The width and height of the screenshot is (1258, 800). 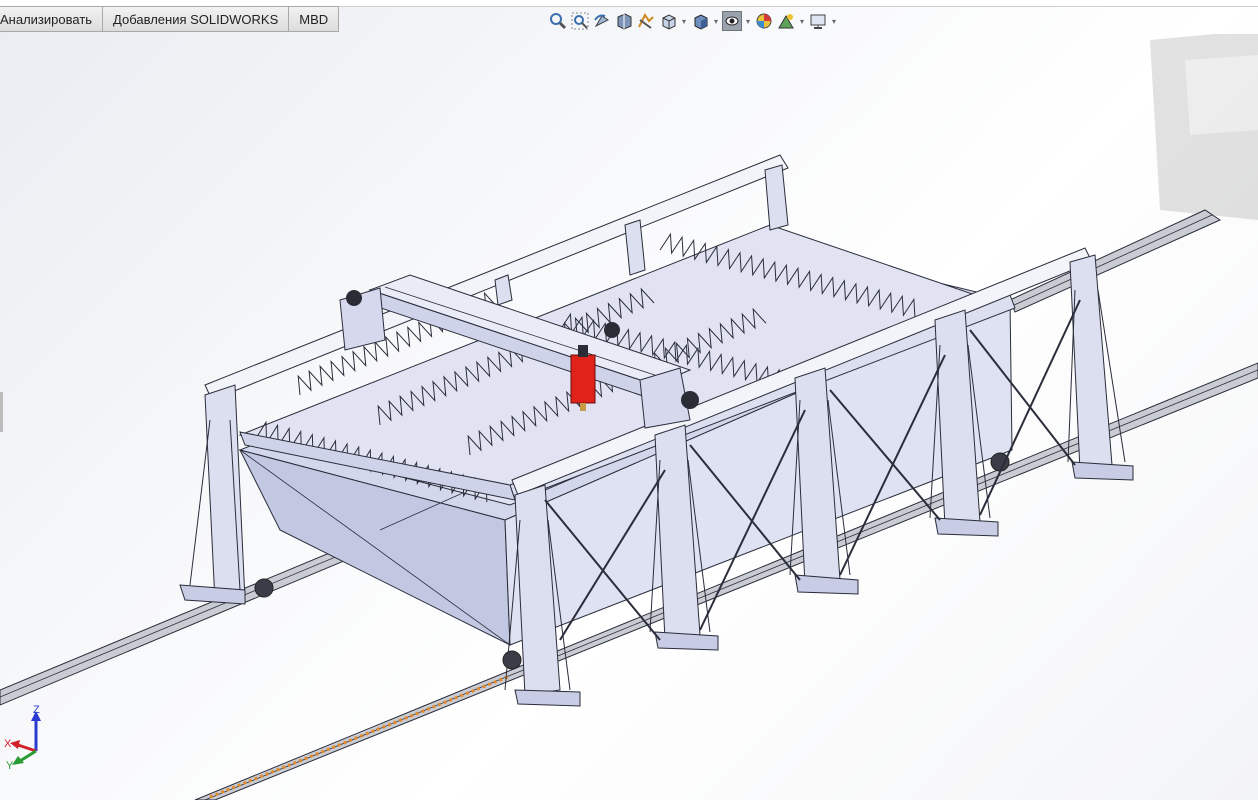 I want to click on display-style-dropdown-icon: ▾, so click(x=716, y=21).